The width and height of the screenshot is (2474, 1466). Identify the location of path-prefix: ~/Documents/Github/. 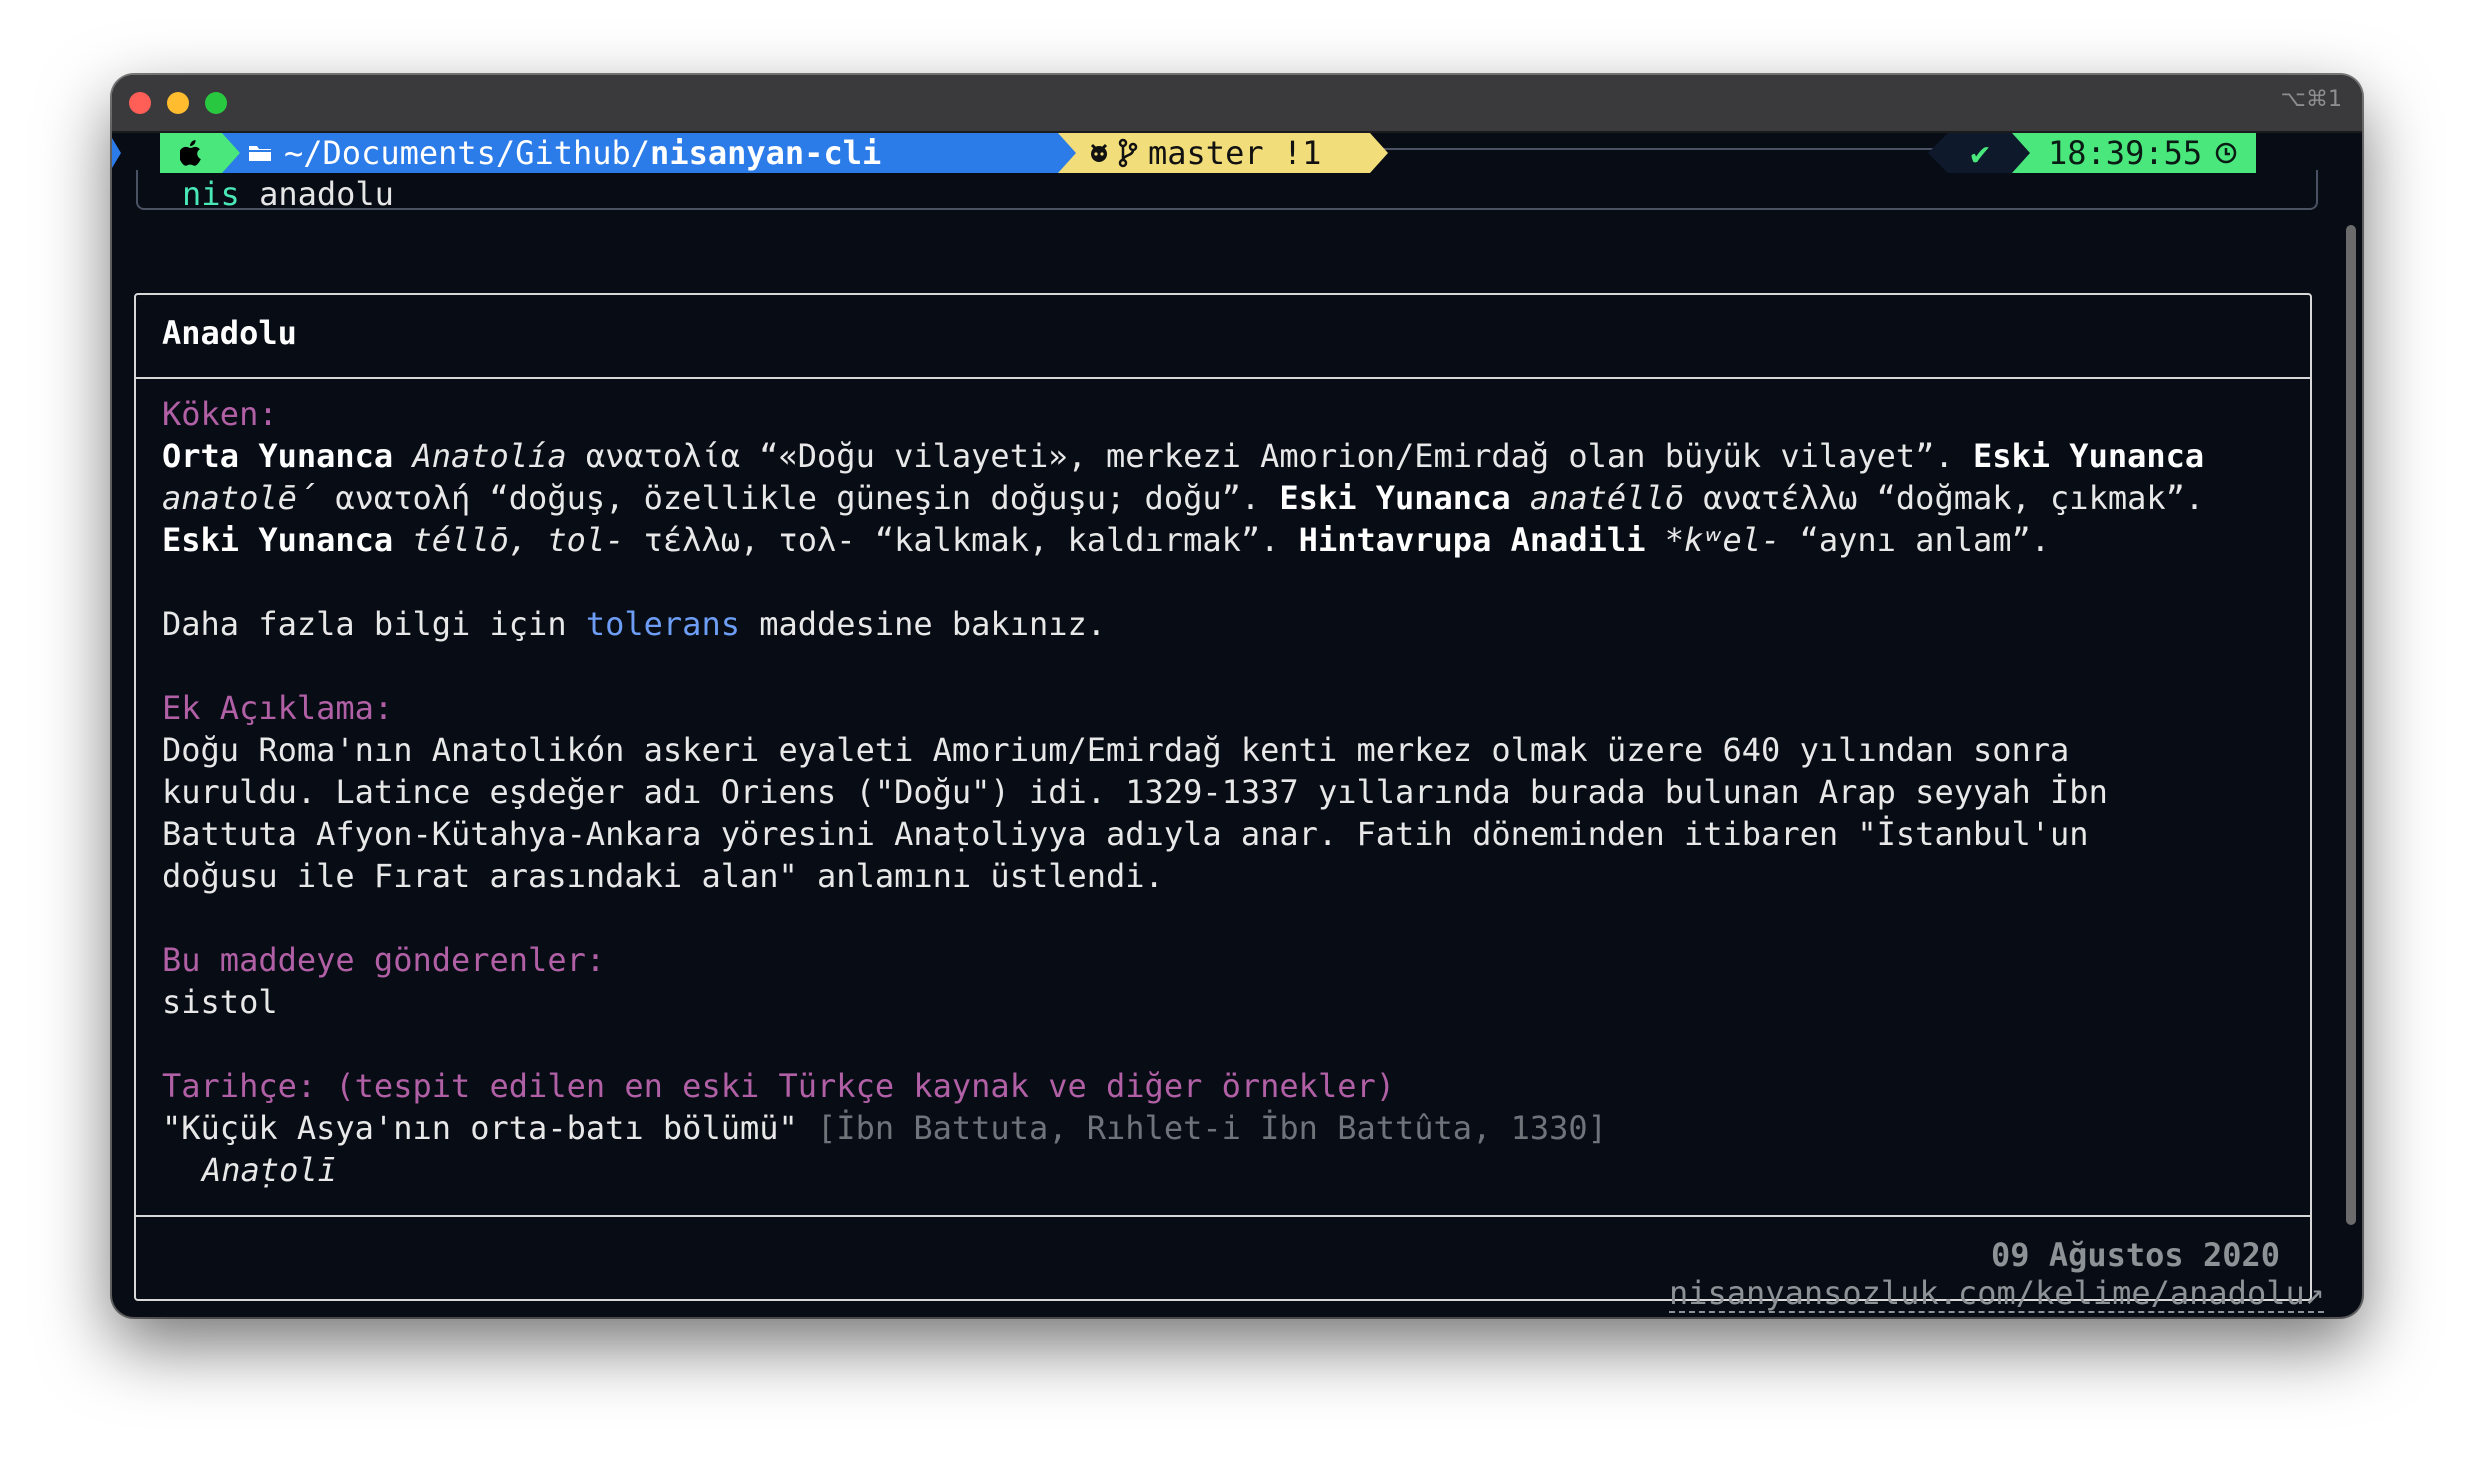
(467, 153).